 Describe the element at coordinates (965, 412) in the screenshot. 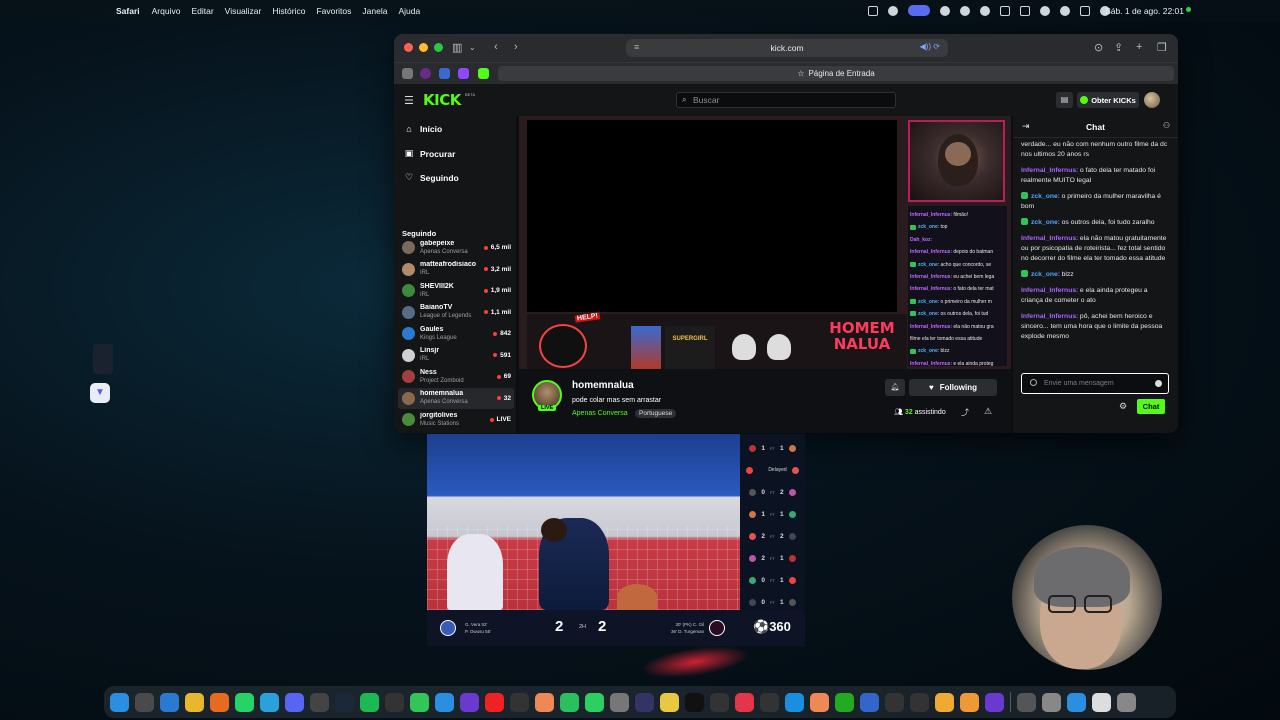

I see `share-icon: ⤴` at that location.